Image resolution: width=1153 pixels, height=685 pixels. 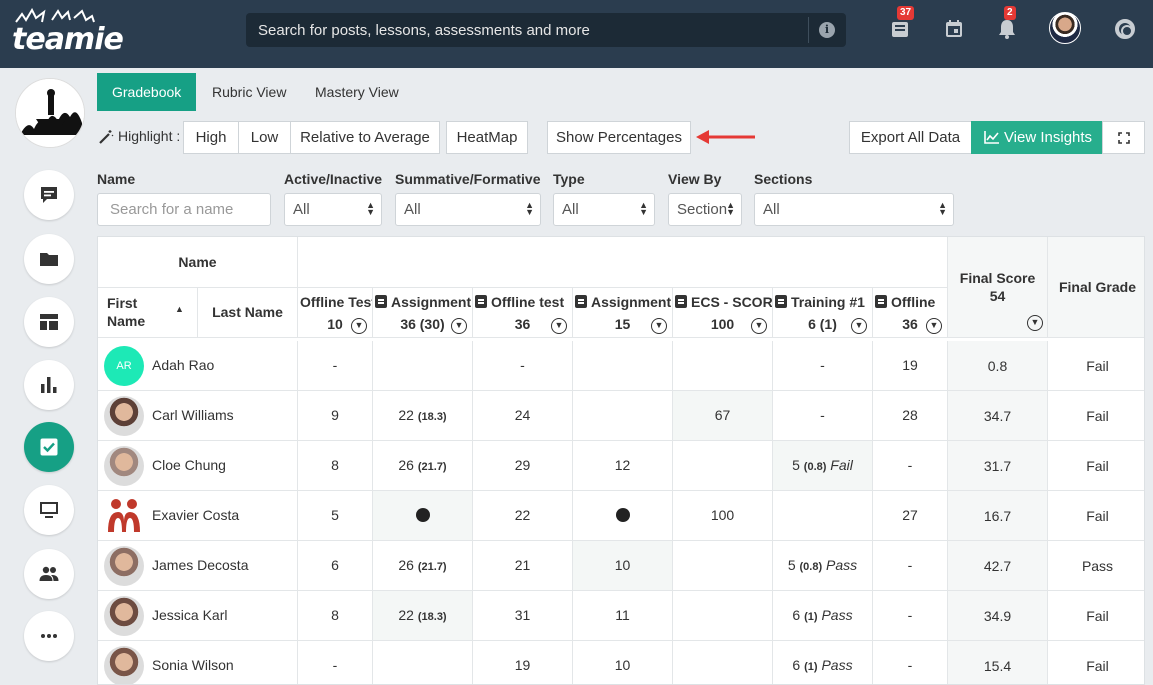 I want to click on final-score-header: Final Score 54 ▼, so click(x=998, y=287).